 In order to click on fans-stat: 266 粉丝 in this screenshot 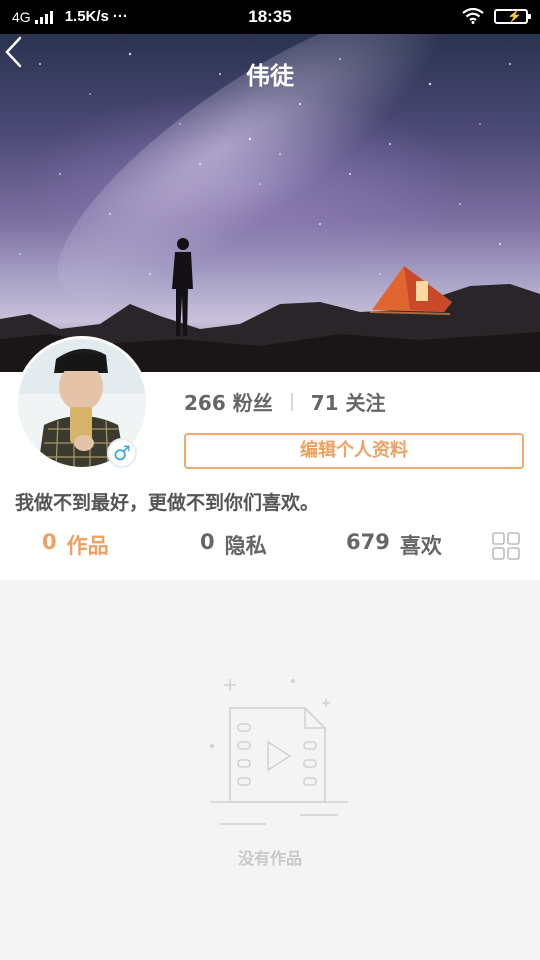, I will do `click(228, 401)`.